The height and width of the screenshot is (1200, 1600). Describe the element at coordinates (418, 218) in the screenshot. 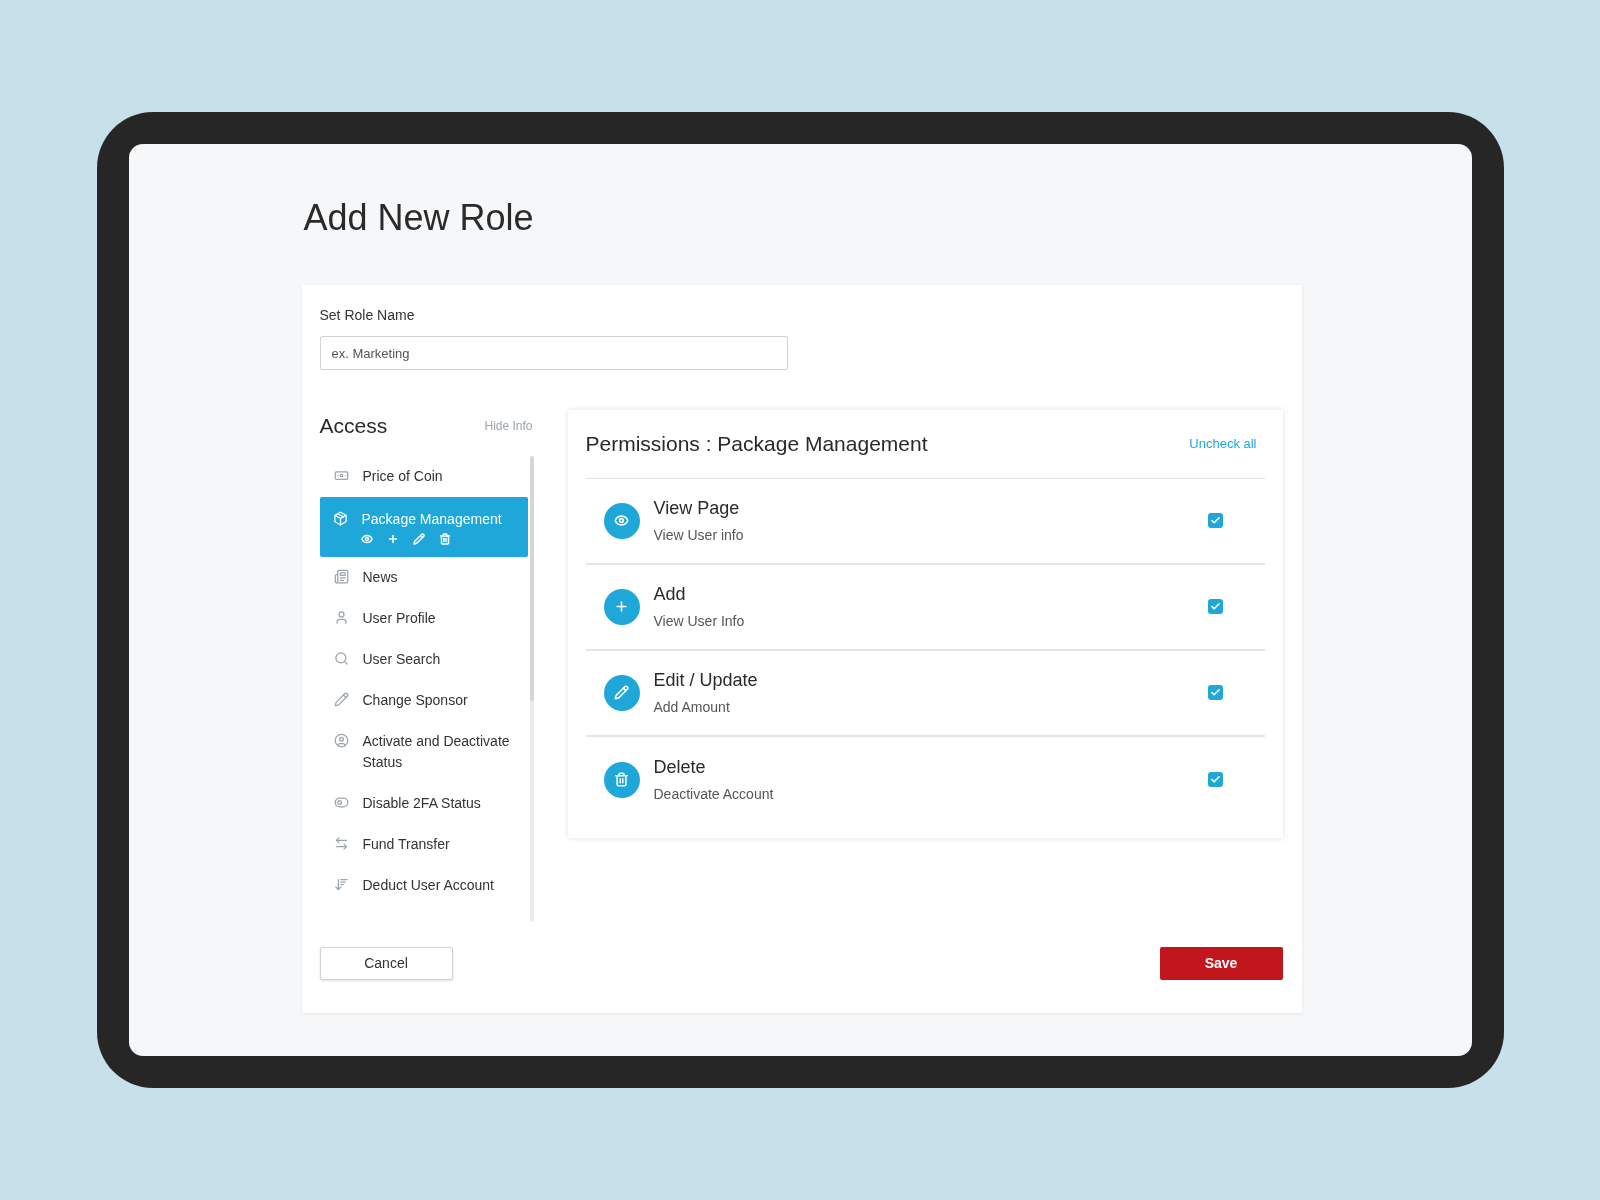

I see `page-title: Add New Role` at that location.